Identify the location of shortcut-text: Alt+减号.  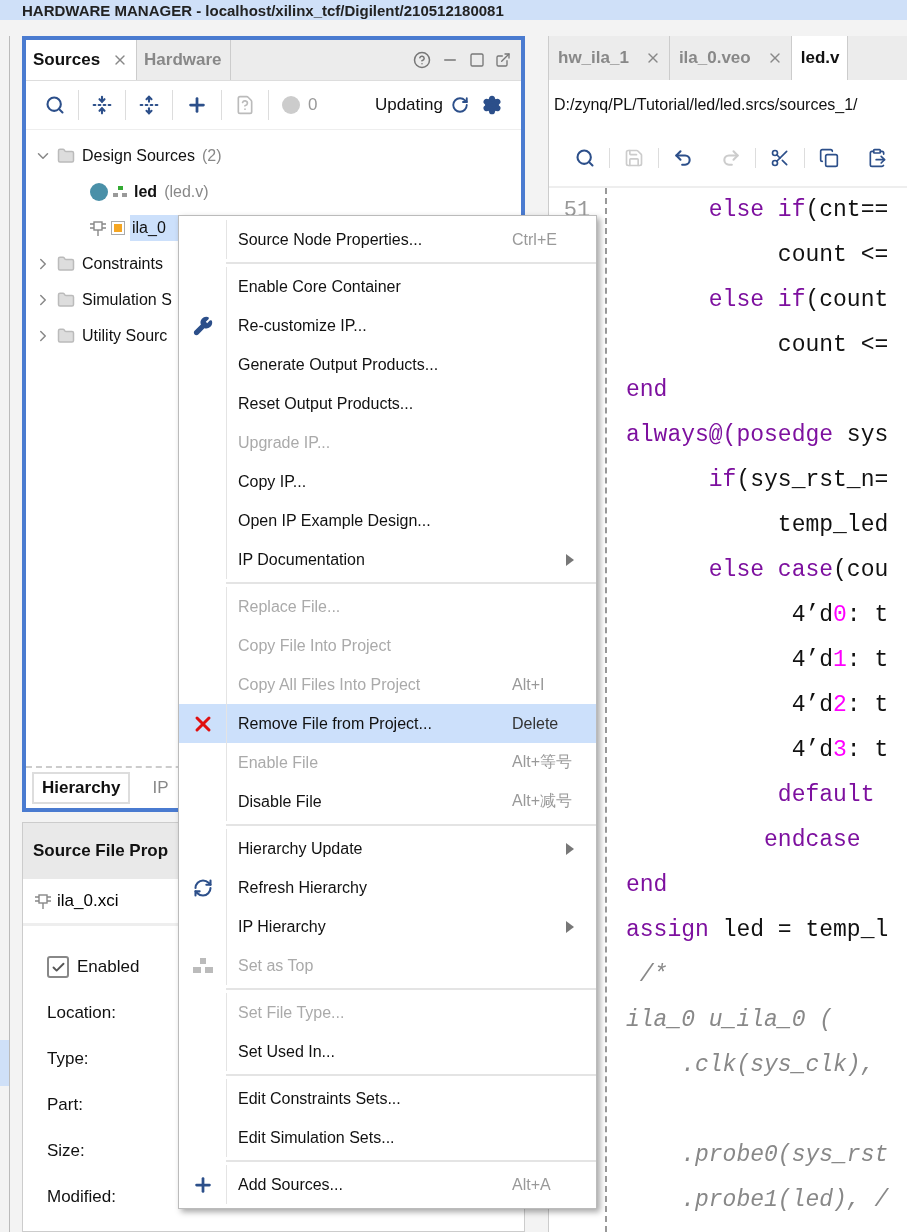
(542, 801).